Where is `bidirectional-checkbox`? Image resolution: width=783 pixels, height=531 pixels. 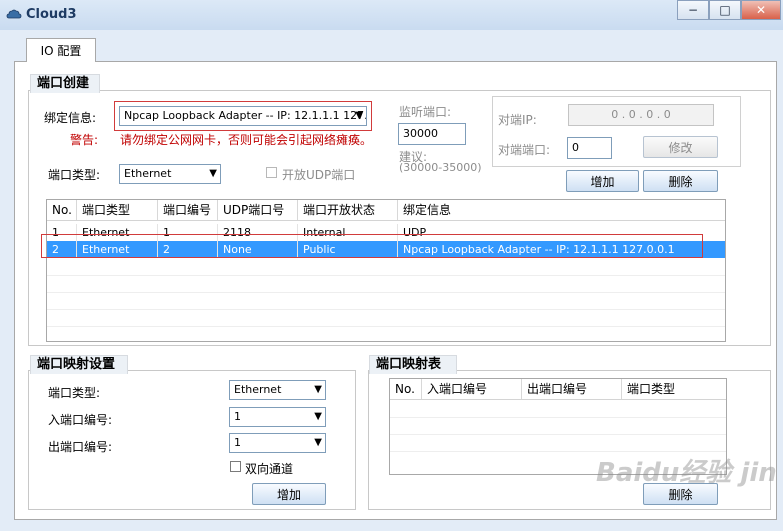 bidirectional-checkbox is located at coordinates (235, 466).